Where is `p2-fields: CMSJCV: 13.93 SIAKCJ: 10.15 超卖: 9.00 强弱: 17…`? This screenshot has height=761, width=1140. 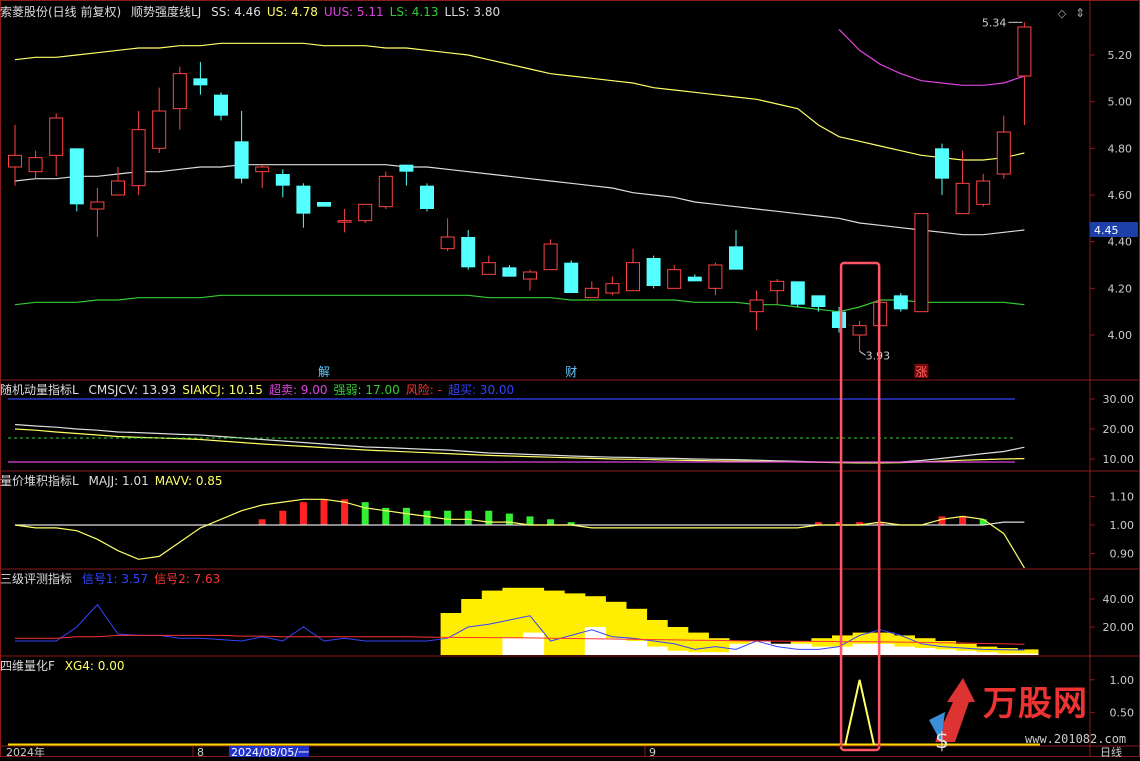 p2-fields: CMSJCV: 13.93 SIAKCJ: 10.15 超卖: 9.00 强弱: 17… is located at coordinates (305, 390).